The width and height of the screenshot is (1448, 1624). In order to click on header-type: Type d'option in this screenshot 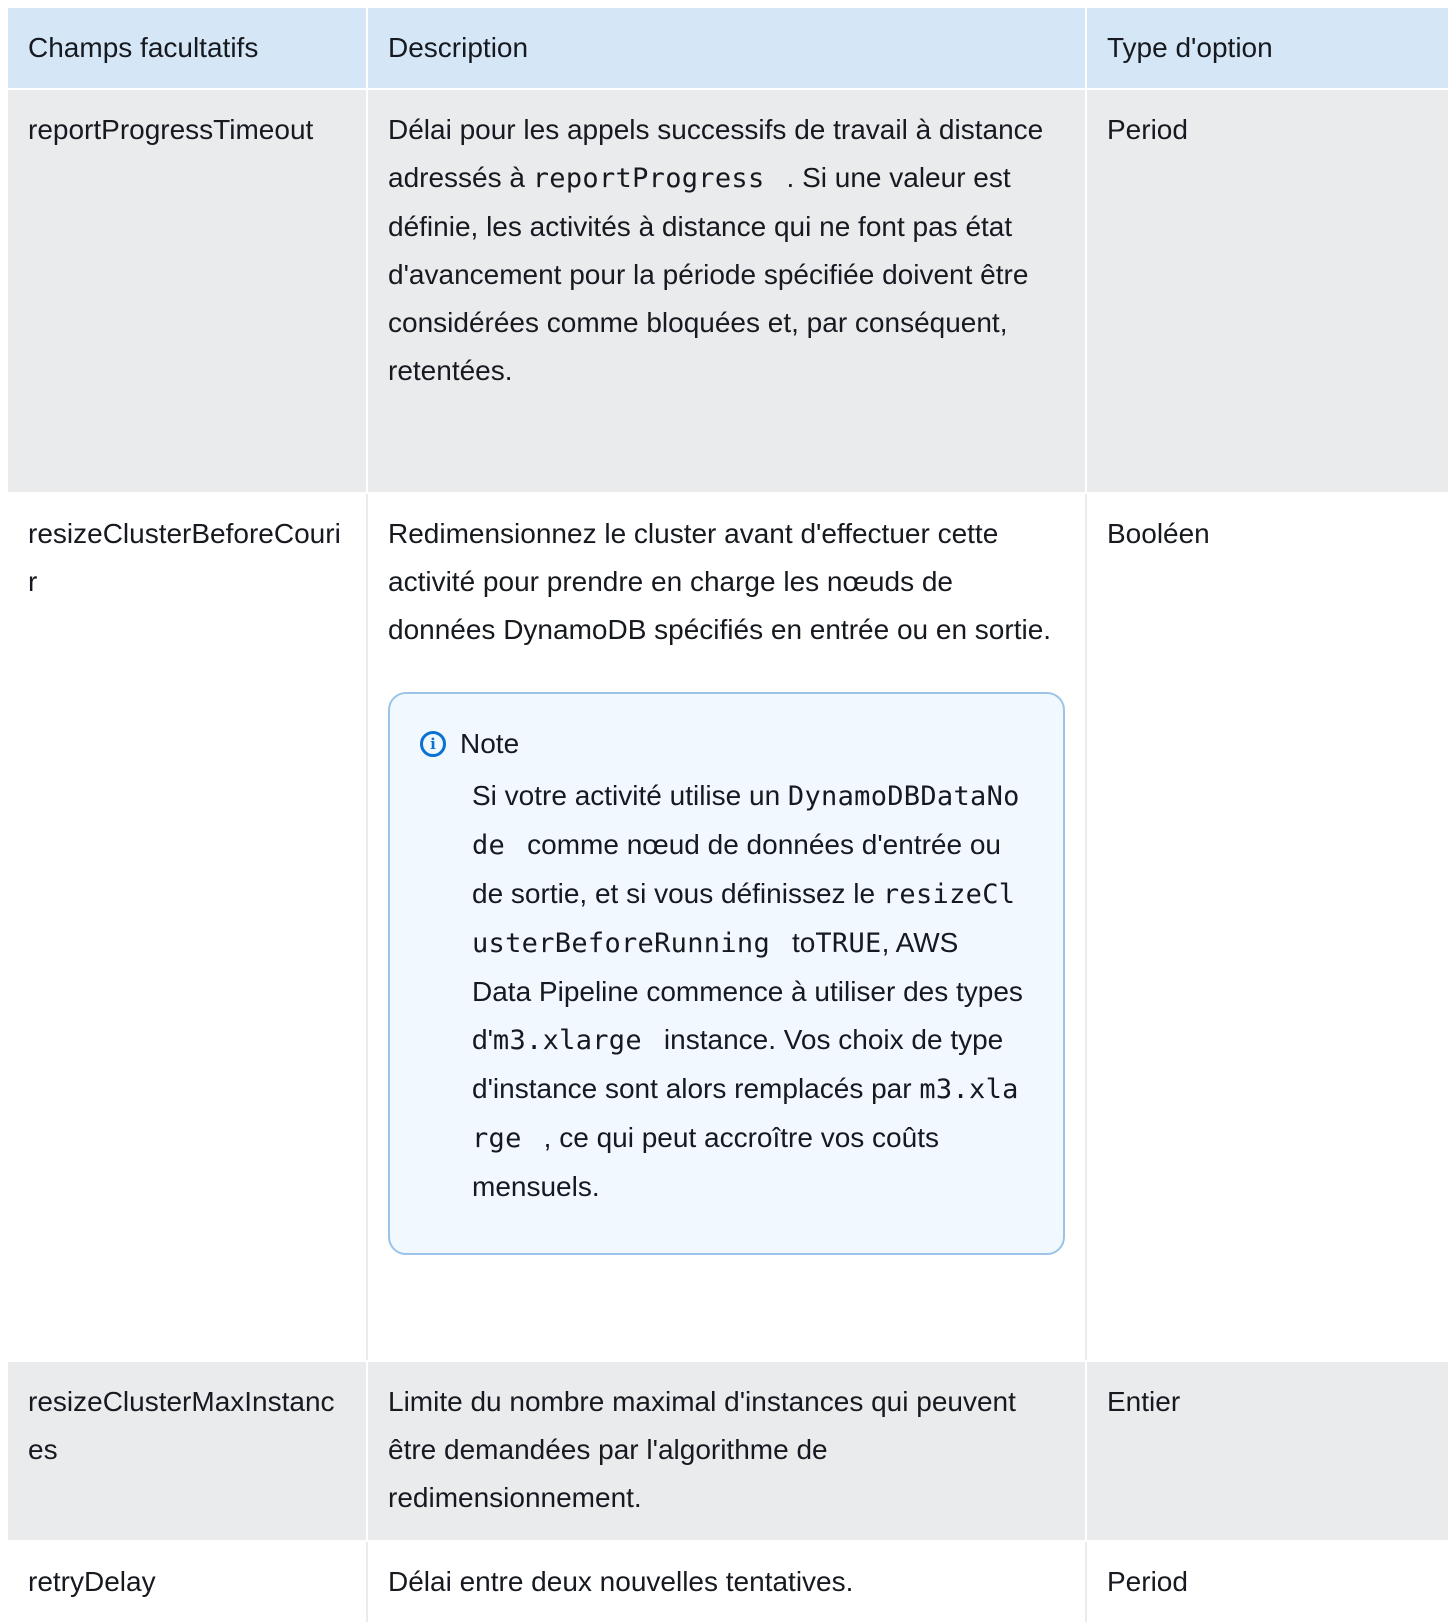, I will do `click(1190, 47)`.